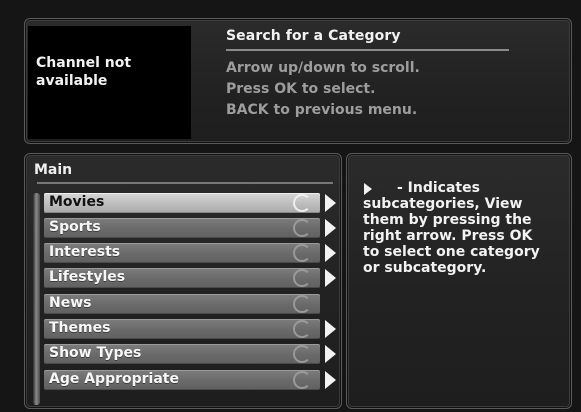 This screenshot has width=581, height=412. What do you see at coordinates (367, 50) in the screenshot?
I see `title-divider` at bounding box center [367, 50].